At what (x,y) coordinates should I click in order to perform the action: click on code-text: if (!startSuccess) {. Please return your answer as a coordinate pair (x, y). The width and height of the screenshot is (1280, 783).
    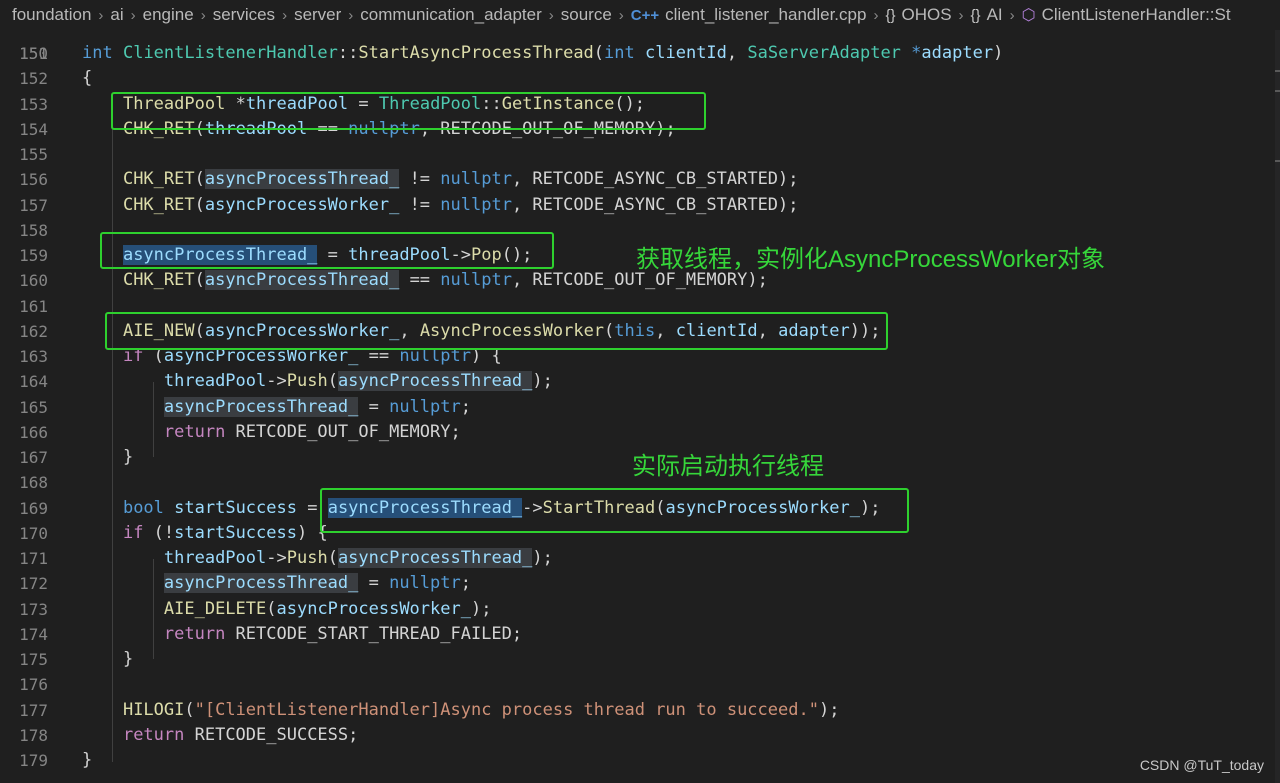
    Looking at the image, I should click on (225, 533).